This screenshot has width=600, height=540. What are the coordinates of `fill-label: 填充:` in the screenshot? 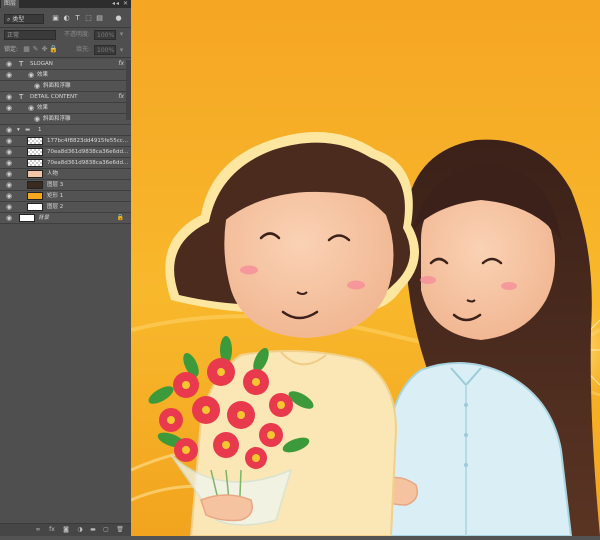 It's located at (83, 49).